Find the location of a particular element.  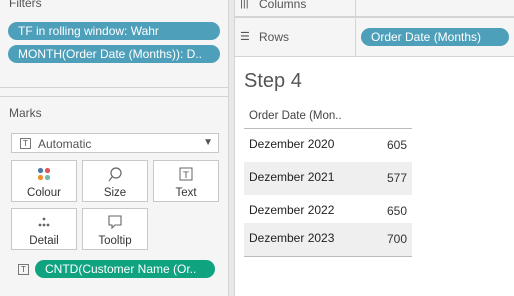

table-row: Dezember 2023 700 is located at coordinates (328, 239).